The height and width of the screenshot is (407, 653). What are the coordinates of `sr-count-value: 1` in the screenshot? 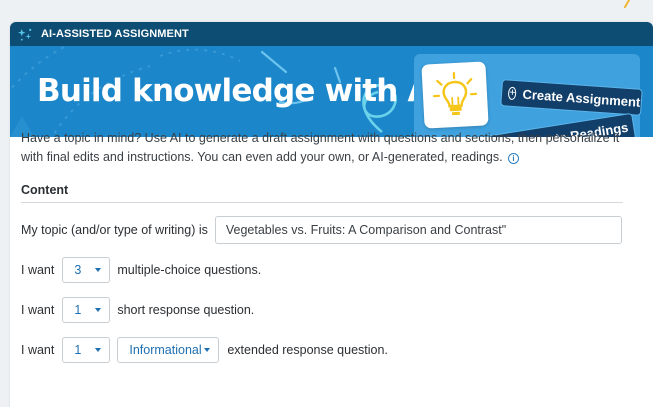 It's located at (78, 310).